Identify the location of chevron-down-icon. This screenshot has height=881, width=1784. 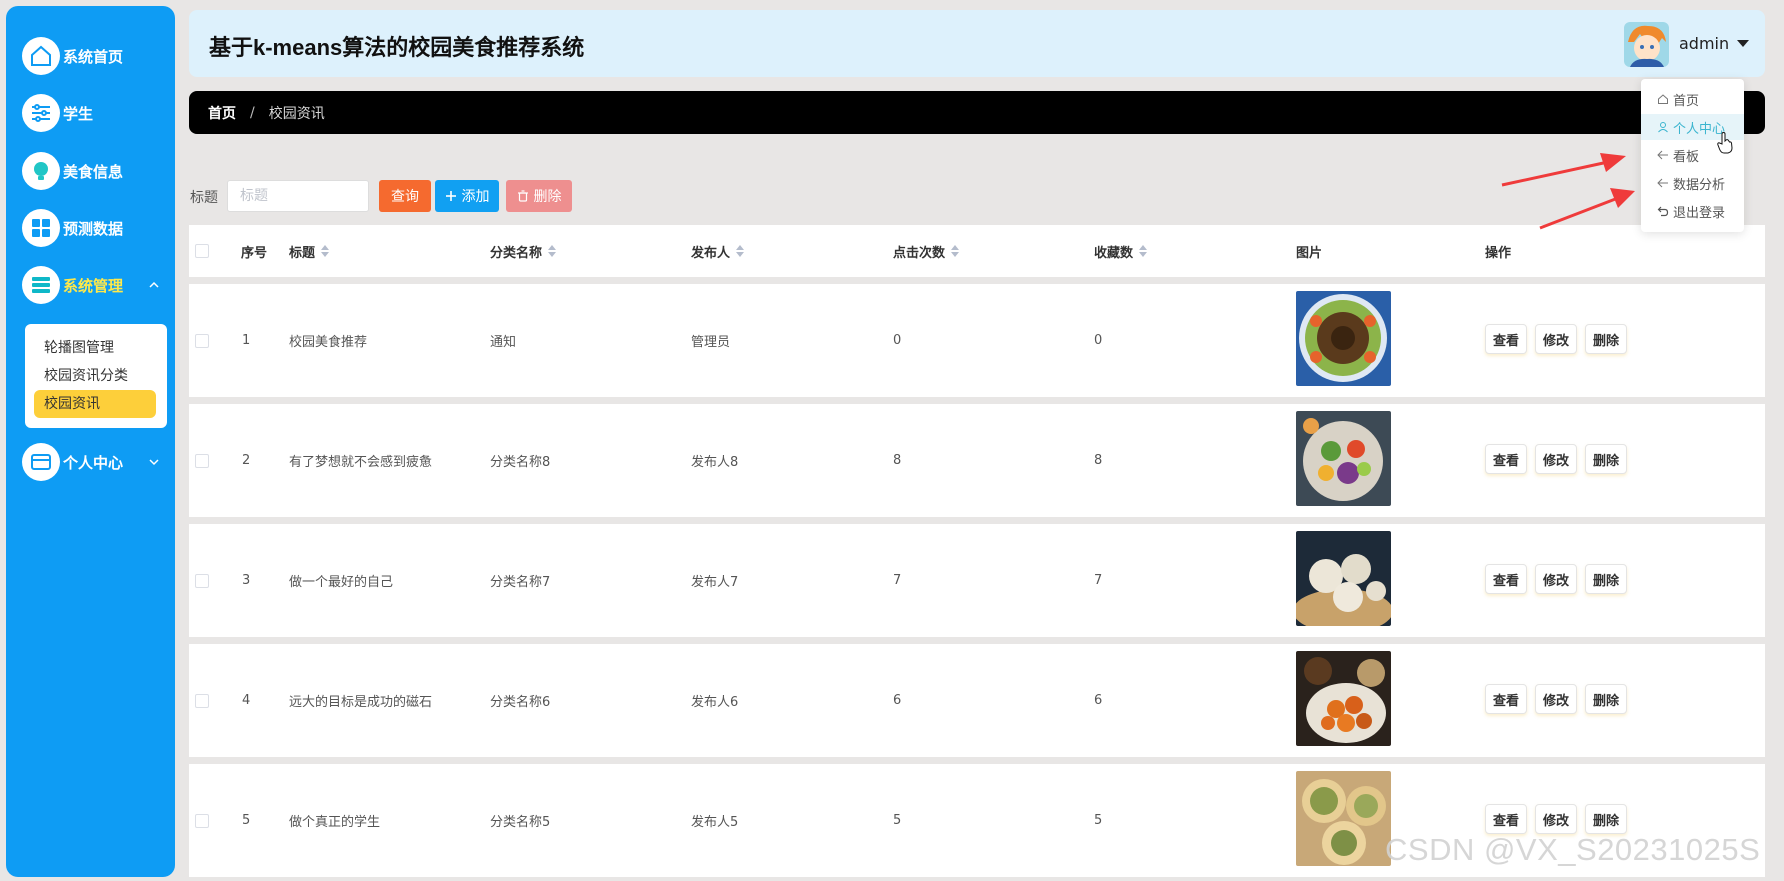
(154, 462).